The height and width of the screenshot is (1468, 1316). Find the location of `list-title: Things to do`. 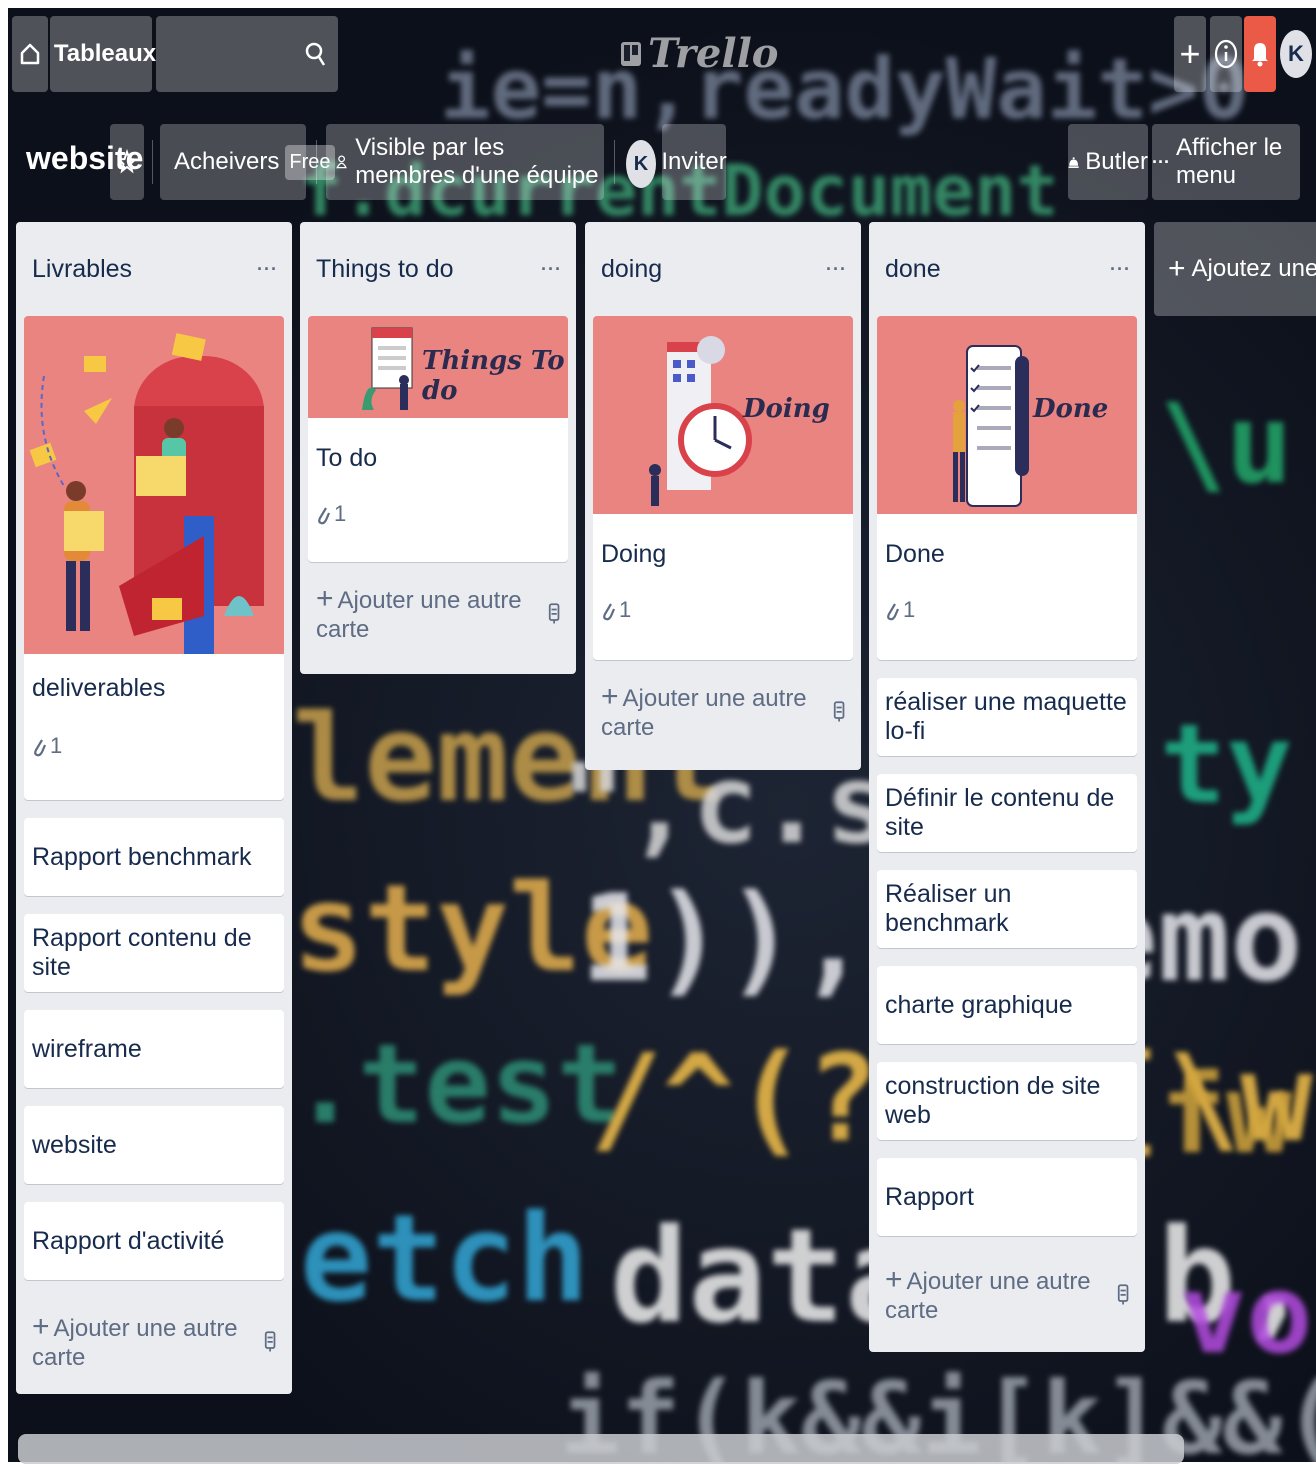

list-title: Things to do is located at coordinates (385, 269).